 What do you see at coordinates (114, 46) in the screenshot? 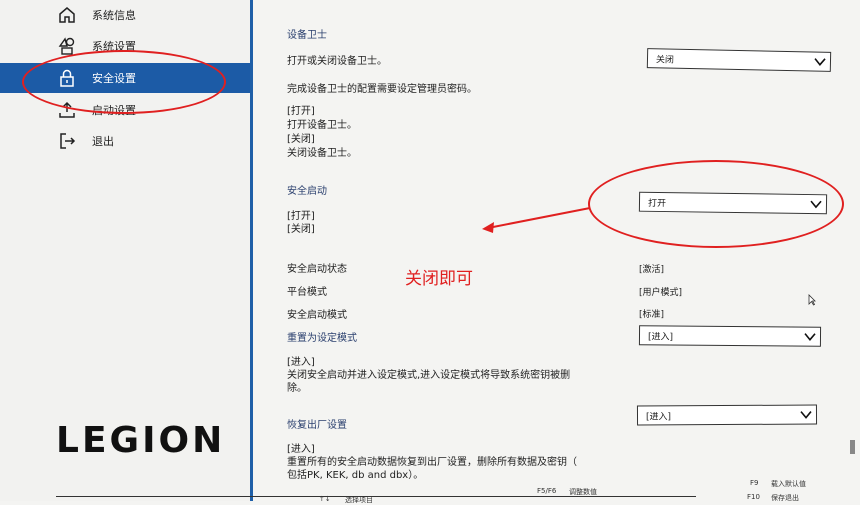
I see `sidebar-item-label: 系统设置` at bounding box center [114, 46].